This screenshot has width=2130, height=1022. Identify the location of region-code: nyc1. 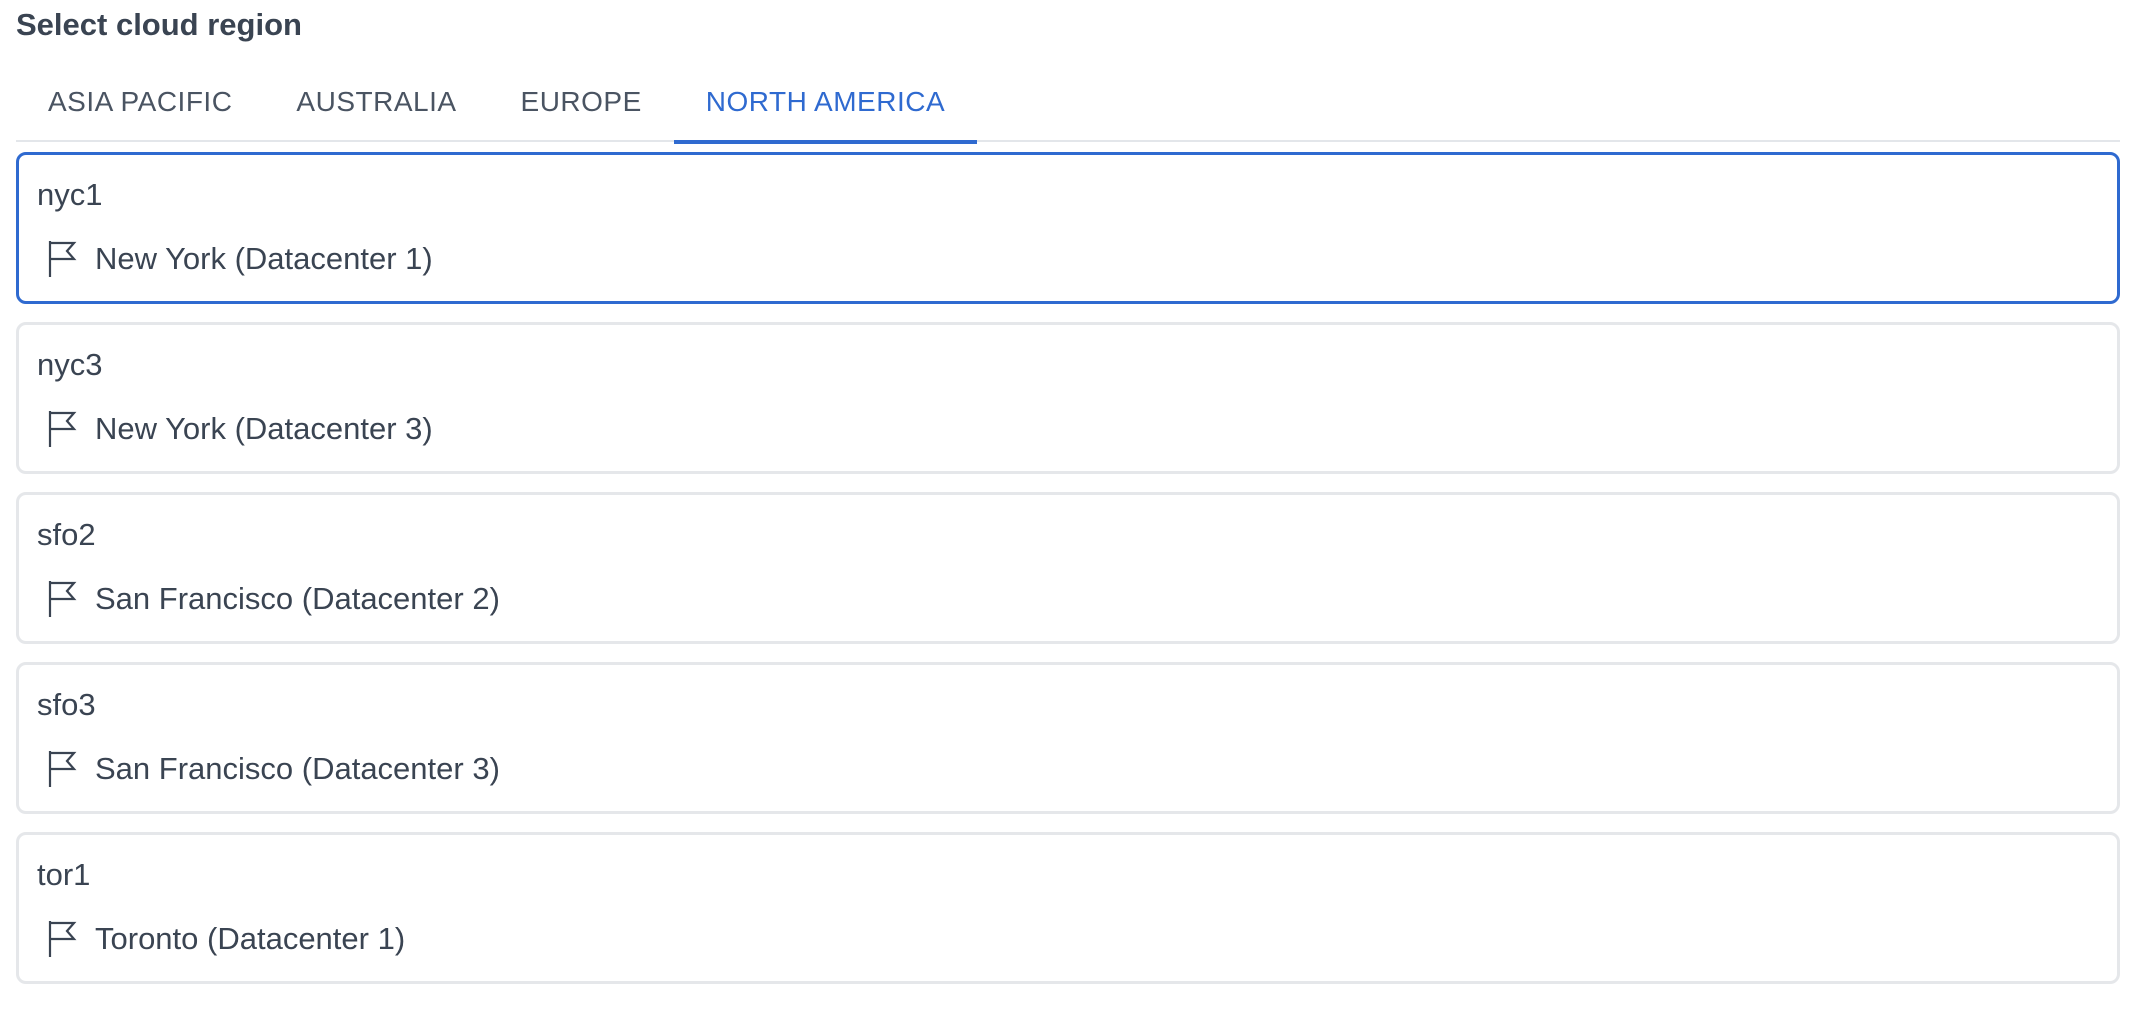
(70, 194).